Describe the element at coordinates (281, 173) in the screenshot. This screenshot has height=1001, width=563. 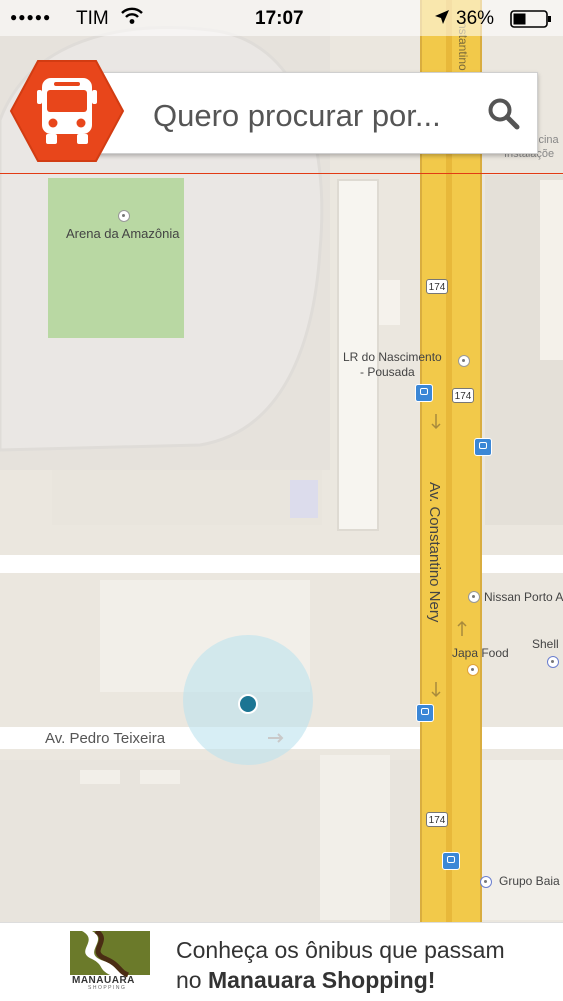
I see `header-divider` at that location.